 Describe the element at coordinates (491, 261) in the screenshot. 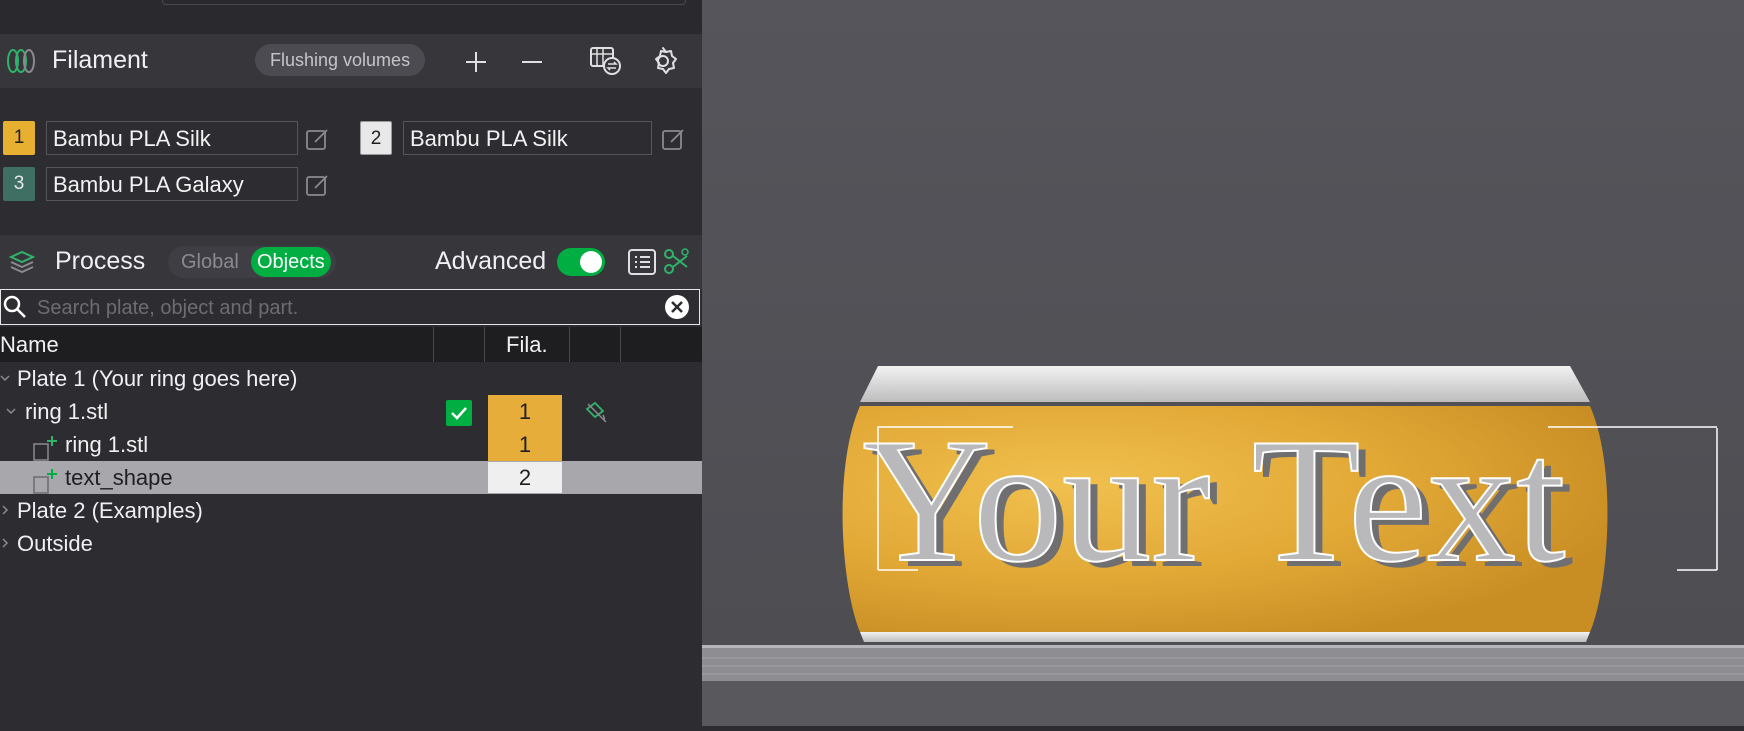

I see `advanced-label: Advanced` at that location.